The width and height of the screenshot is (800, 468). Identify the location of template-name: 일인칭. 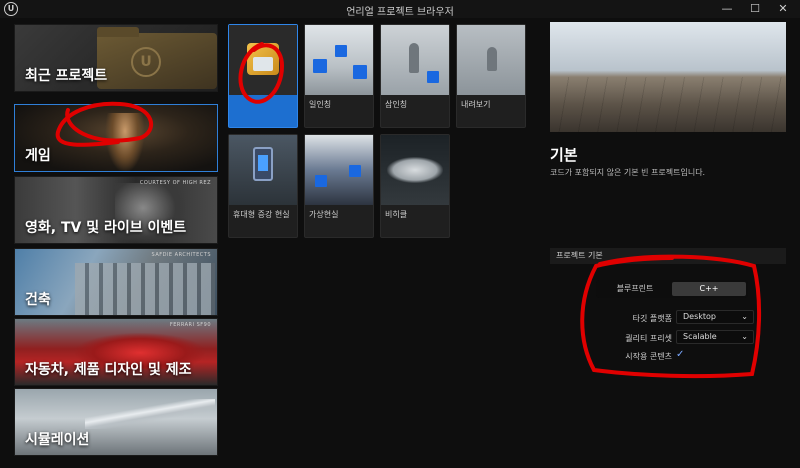
(320, 104).